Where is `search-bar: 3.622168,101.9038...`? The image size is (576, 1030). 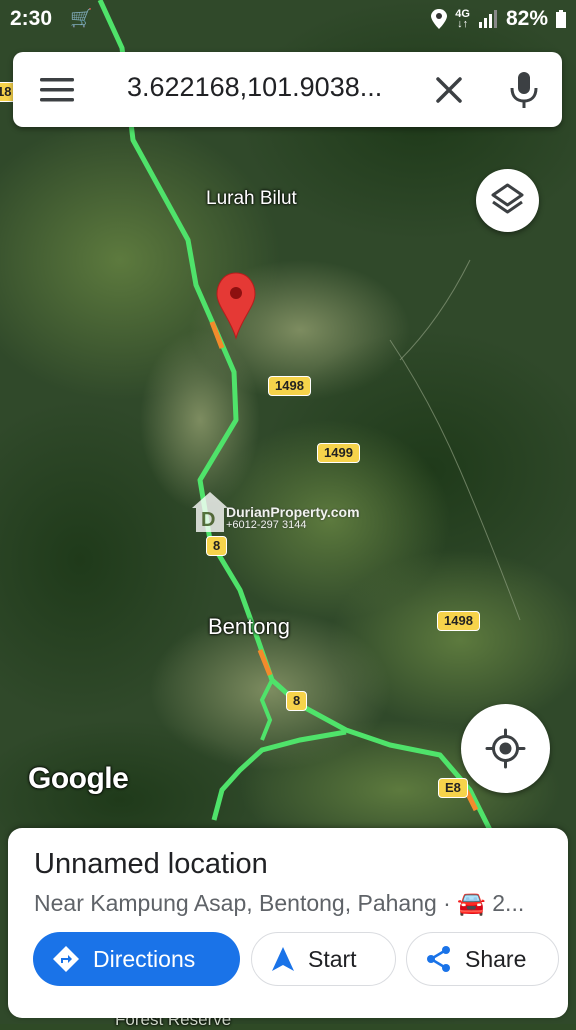
search-bar: 3.622168,101.9038... is located at coordinates (287, 89).